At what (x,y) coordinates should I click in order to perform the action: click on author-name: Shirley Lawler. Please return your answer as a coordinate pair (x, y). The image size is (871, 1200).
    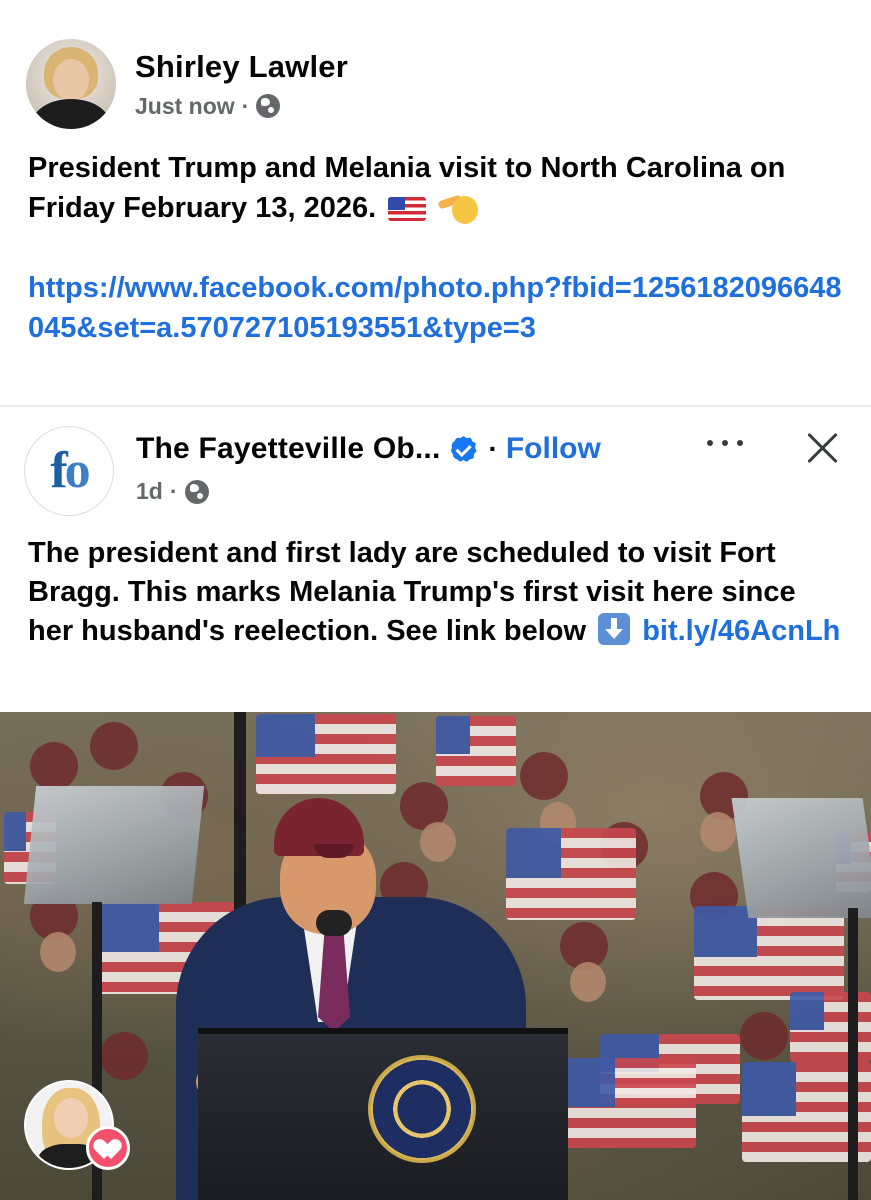
    Looking at the image, I should click on (241, 67).